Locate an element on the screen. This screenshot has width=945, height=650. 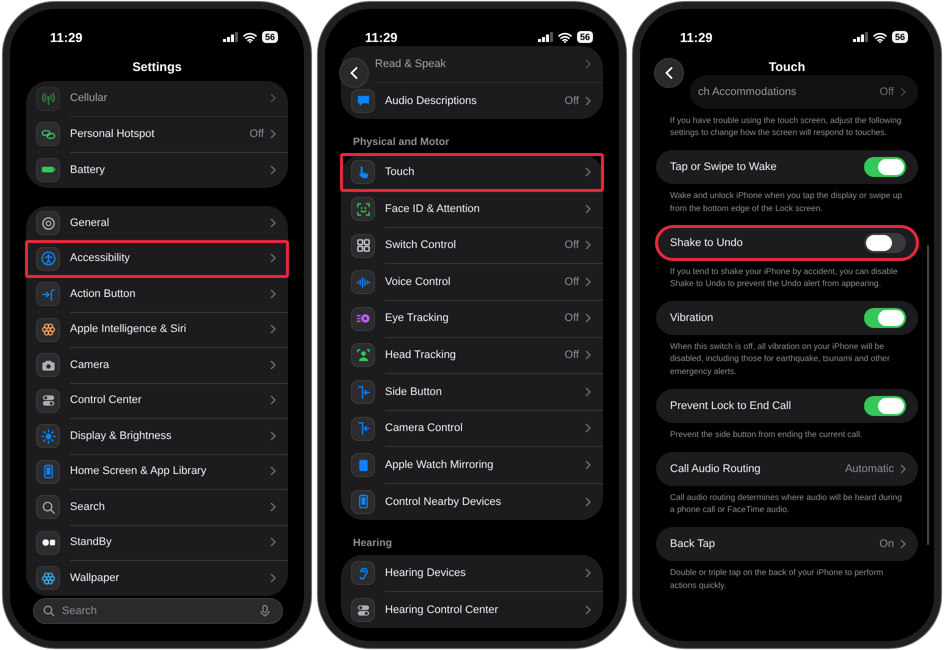
watch-icon is located at coordinates (363, 465).